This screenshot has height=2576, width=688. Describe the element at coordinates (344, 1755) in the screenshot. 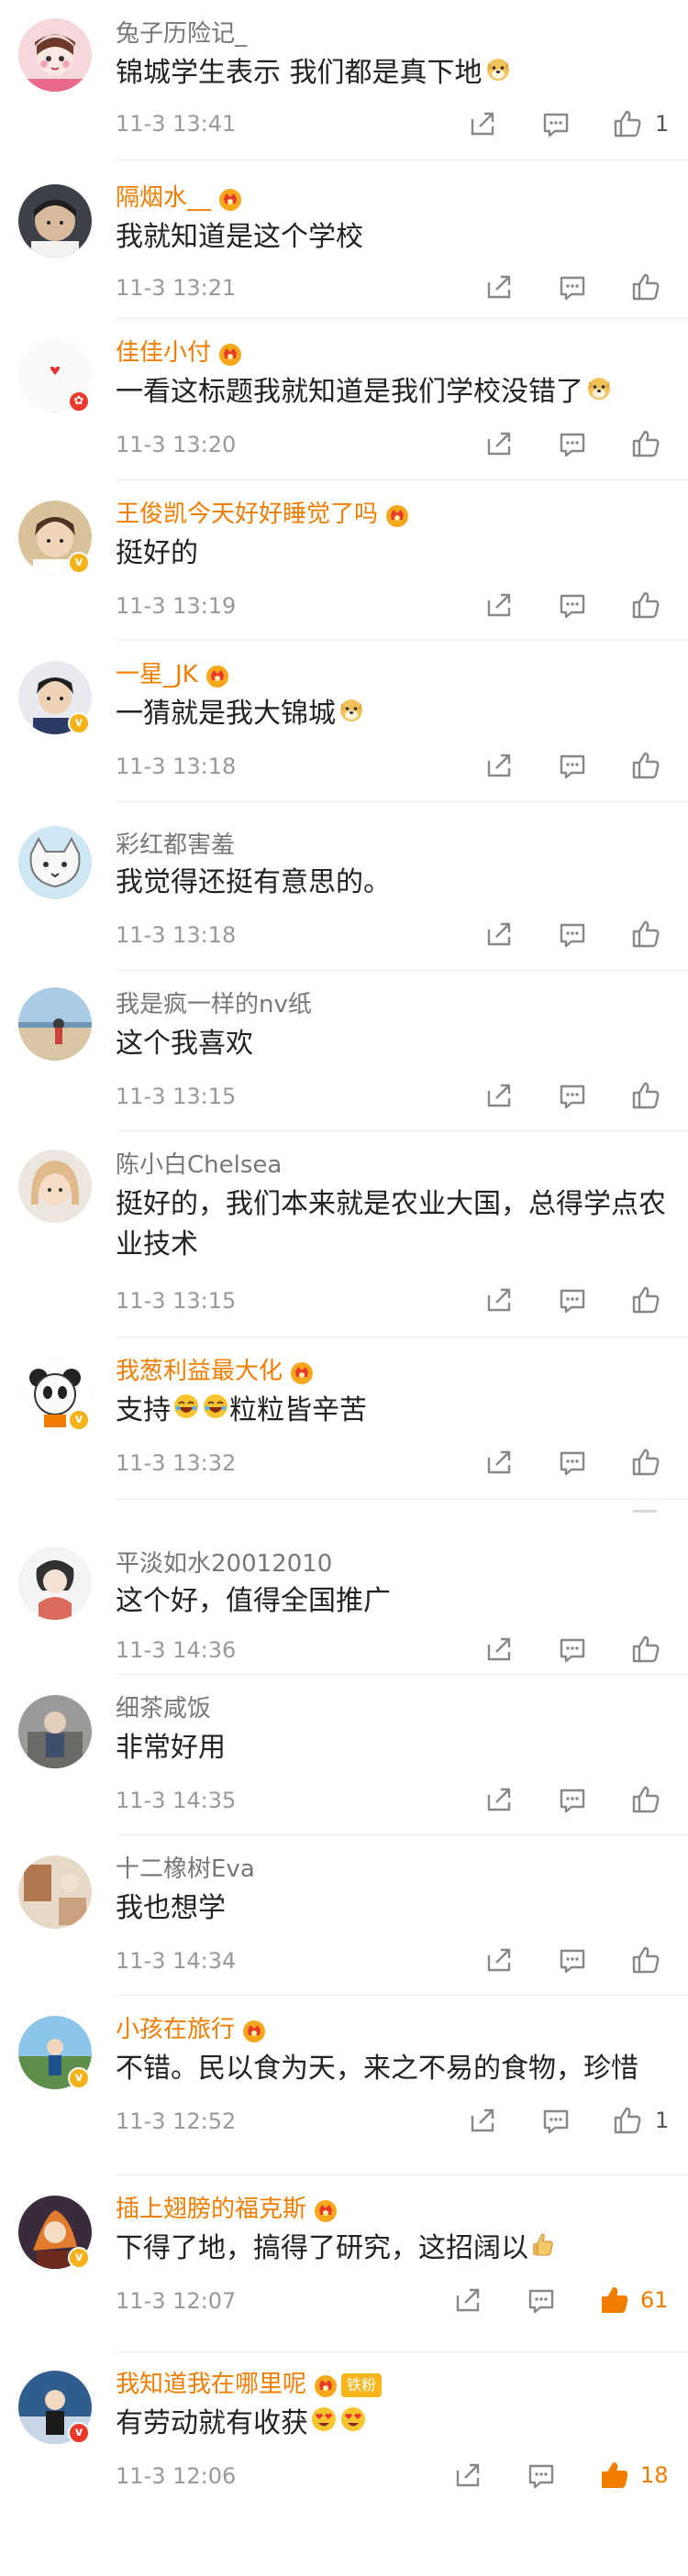

I see `comment-item: 细茶咸饭 非常好用 11-3 14:35` at that location.